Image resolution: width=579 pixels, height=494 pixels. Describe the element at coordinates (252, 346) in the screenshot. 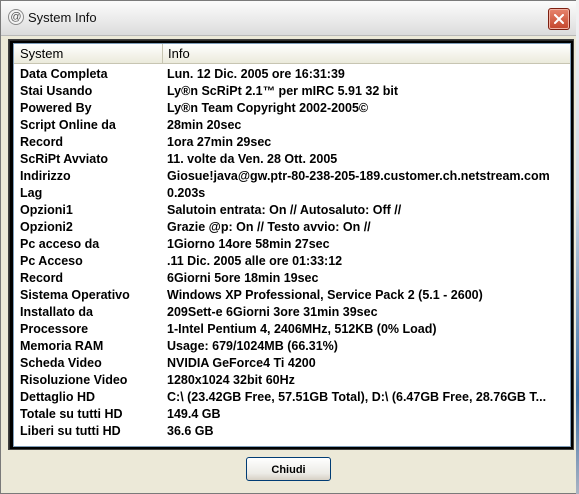

I see `list-item-value: Usage: 679/1024MB (66.31%)` at that location.